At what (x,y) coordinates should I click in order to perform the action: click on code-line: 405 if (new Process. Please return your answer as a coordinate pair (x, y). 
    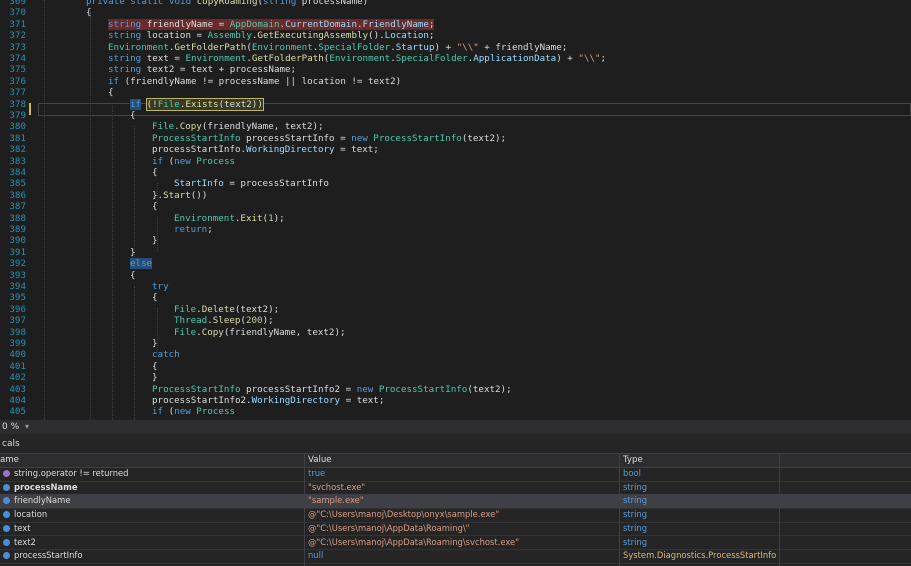
    Looking at the image, I should click on (455, 411).